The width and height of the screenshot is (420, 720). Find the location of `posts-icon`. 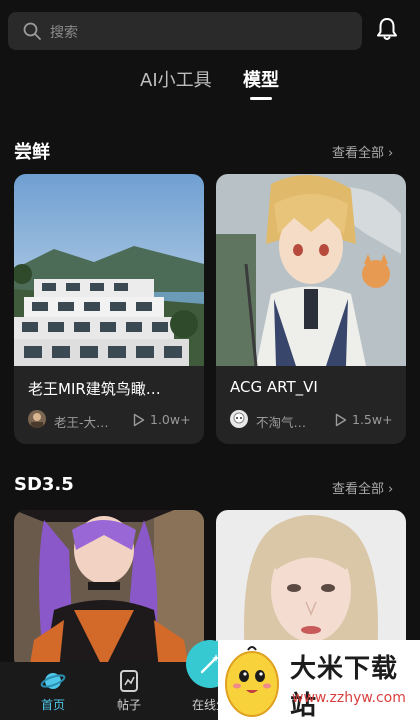

posts-icon is located at coordinates (129, 681).